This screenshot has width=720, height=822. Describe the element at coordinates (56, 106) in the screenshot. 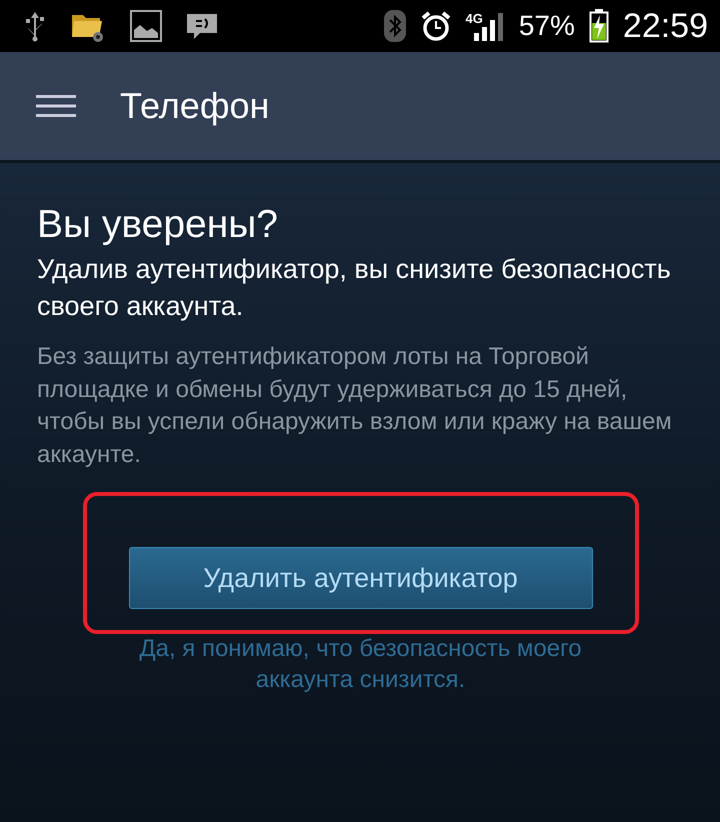

I see `menu-icon` at that location.